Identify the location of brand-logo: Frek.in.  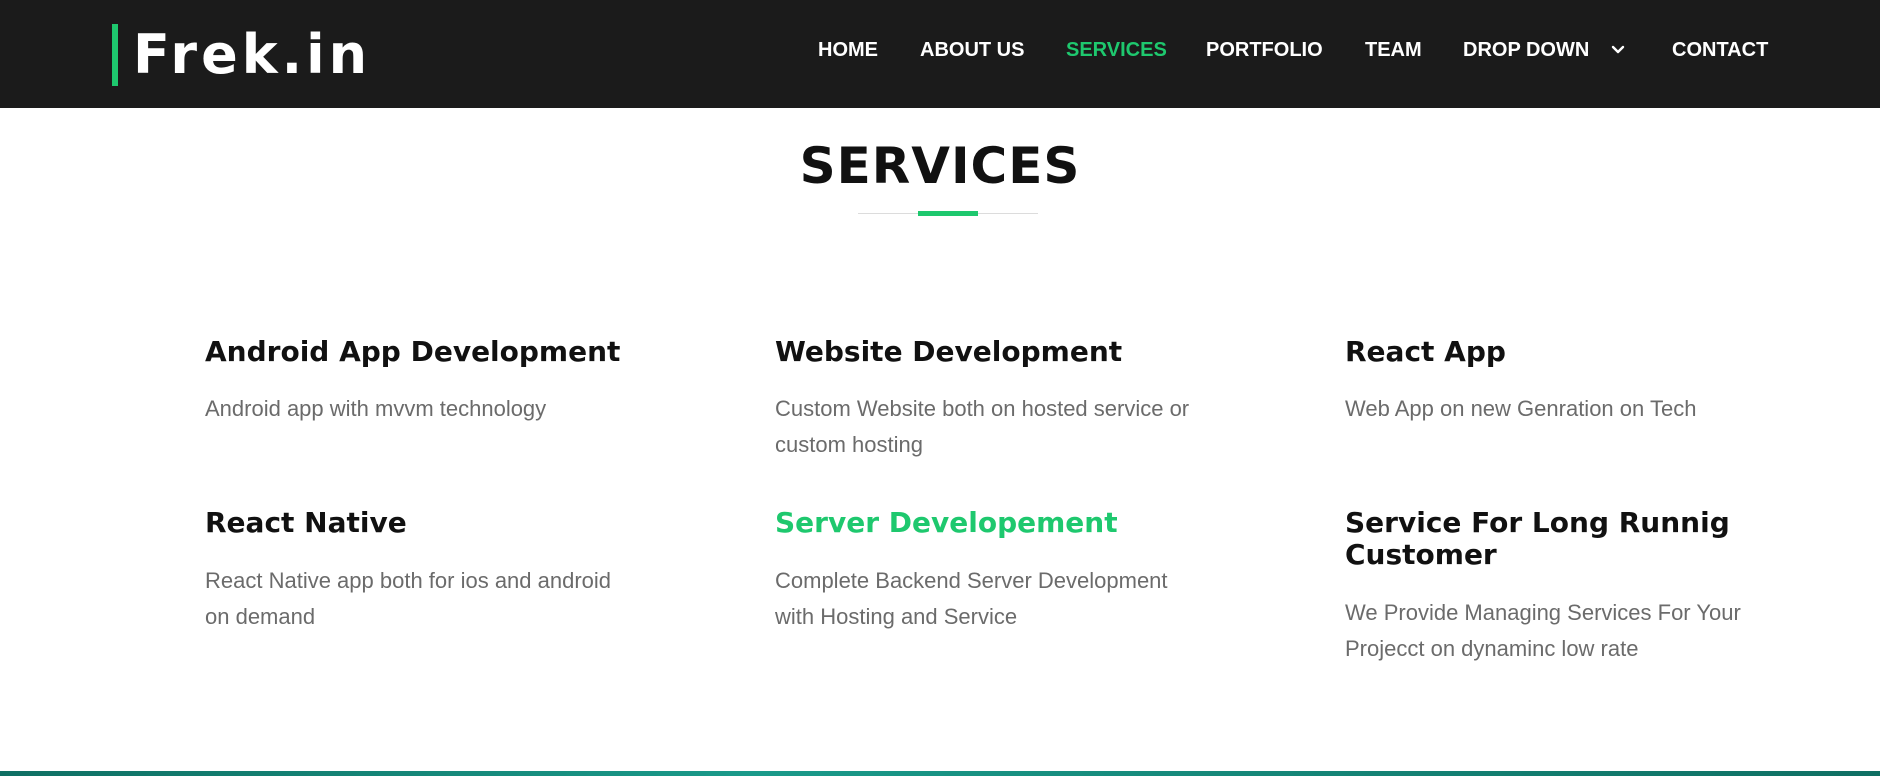
(252, 55).